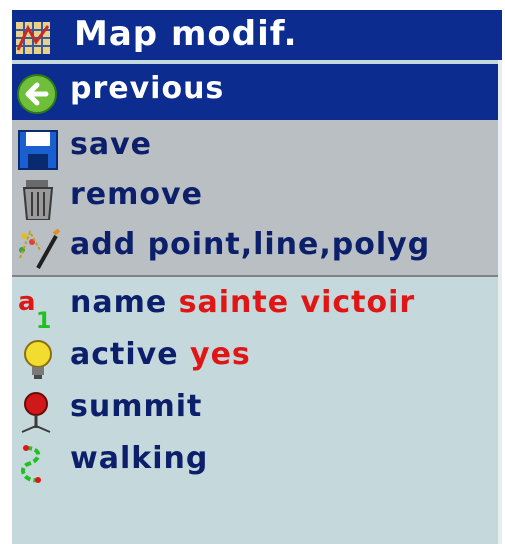  I want to click on walking-path-icon, so click(31, 464).